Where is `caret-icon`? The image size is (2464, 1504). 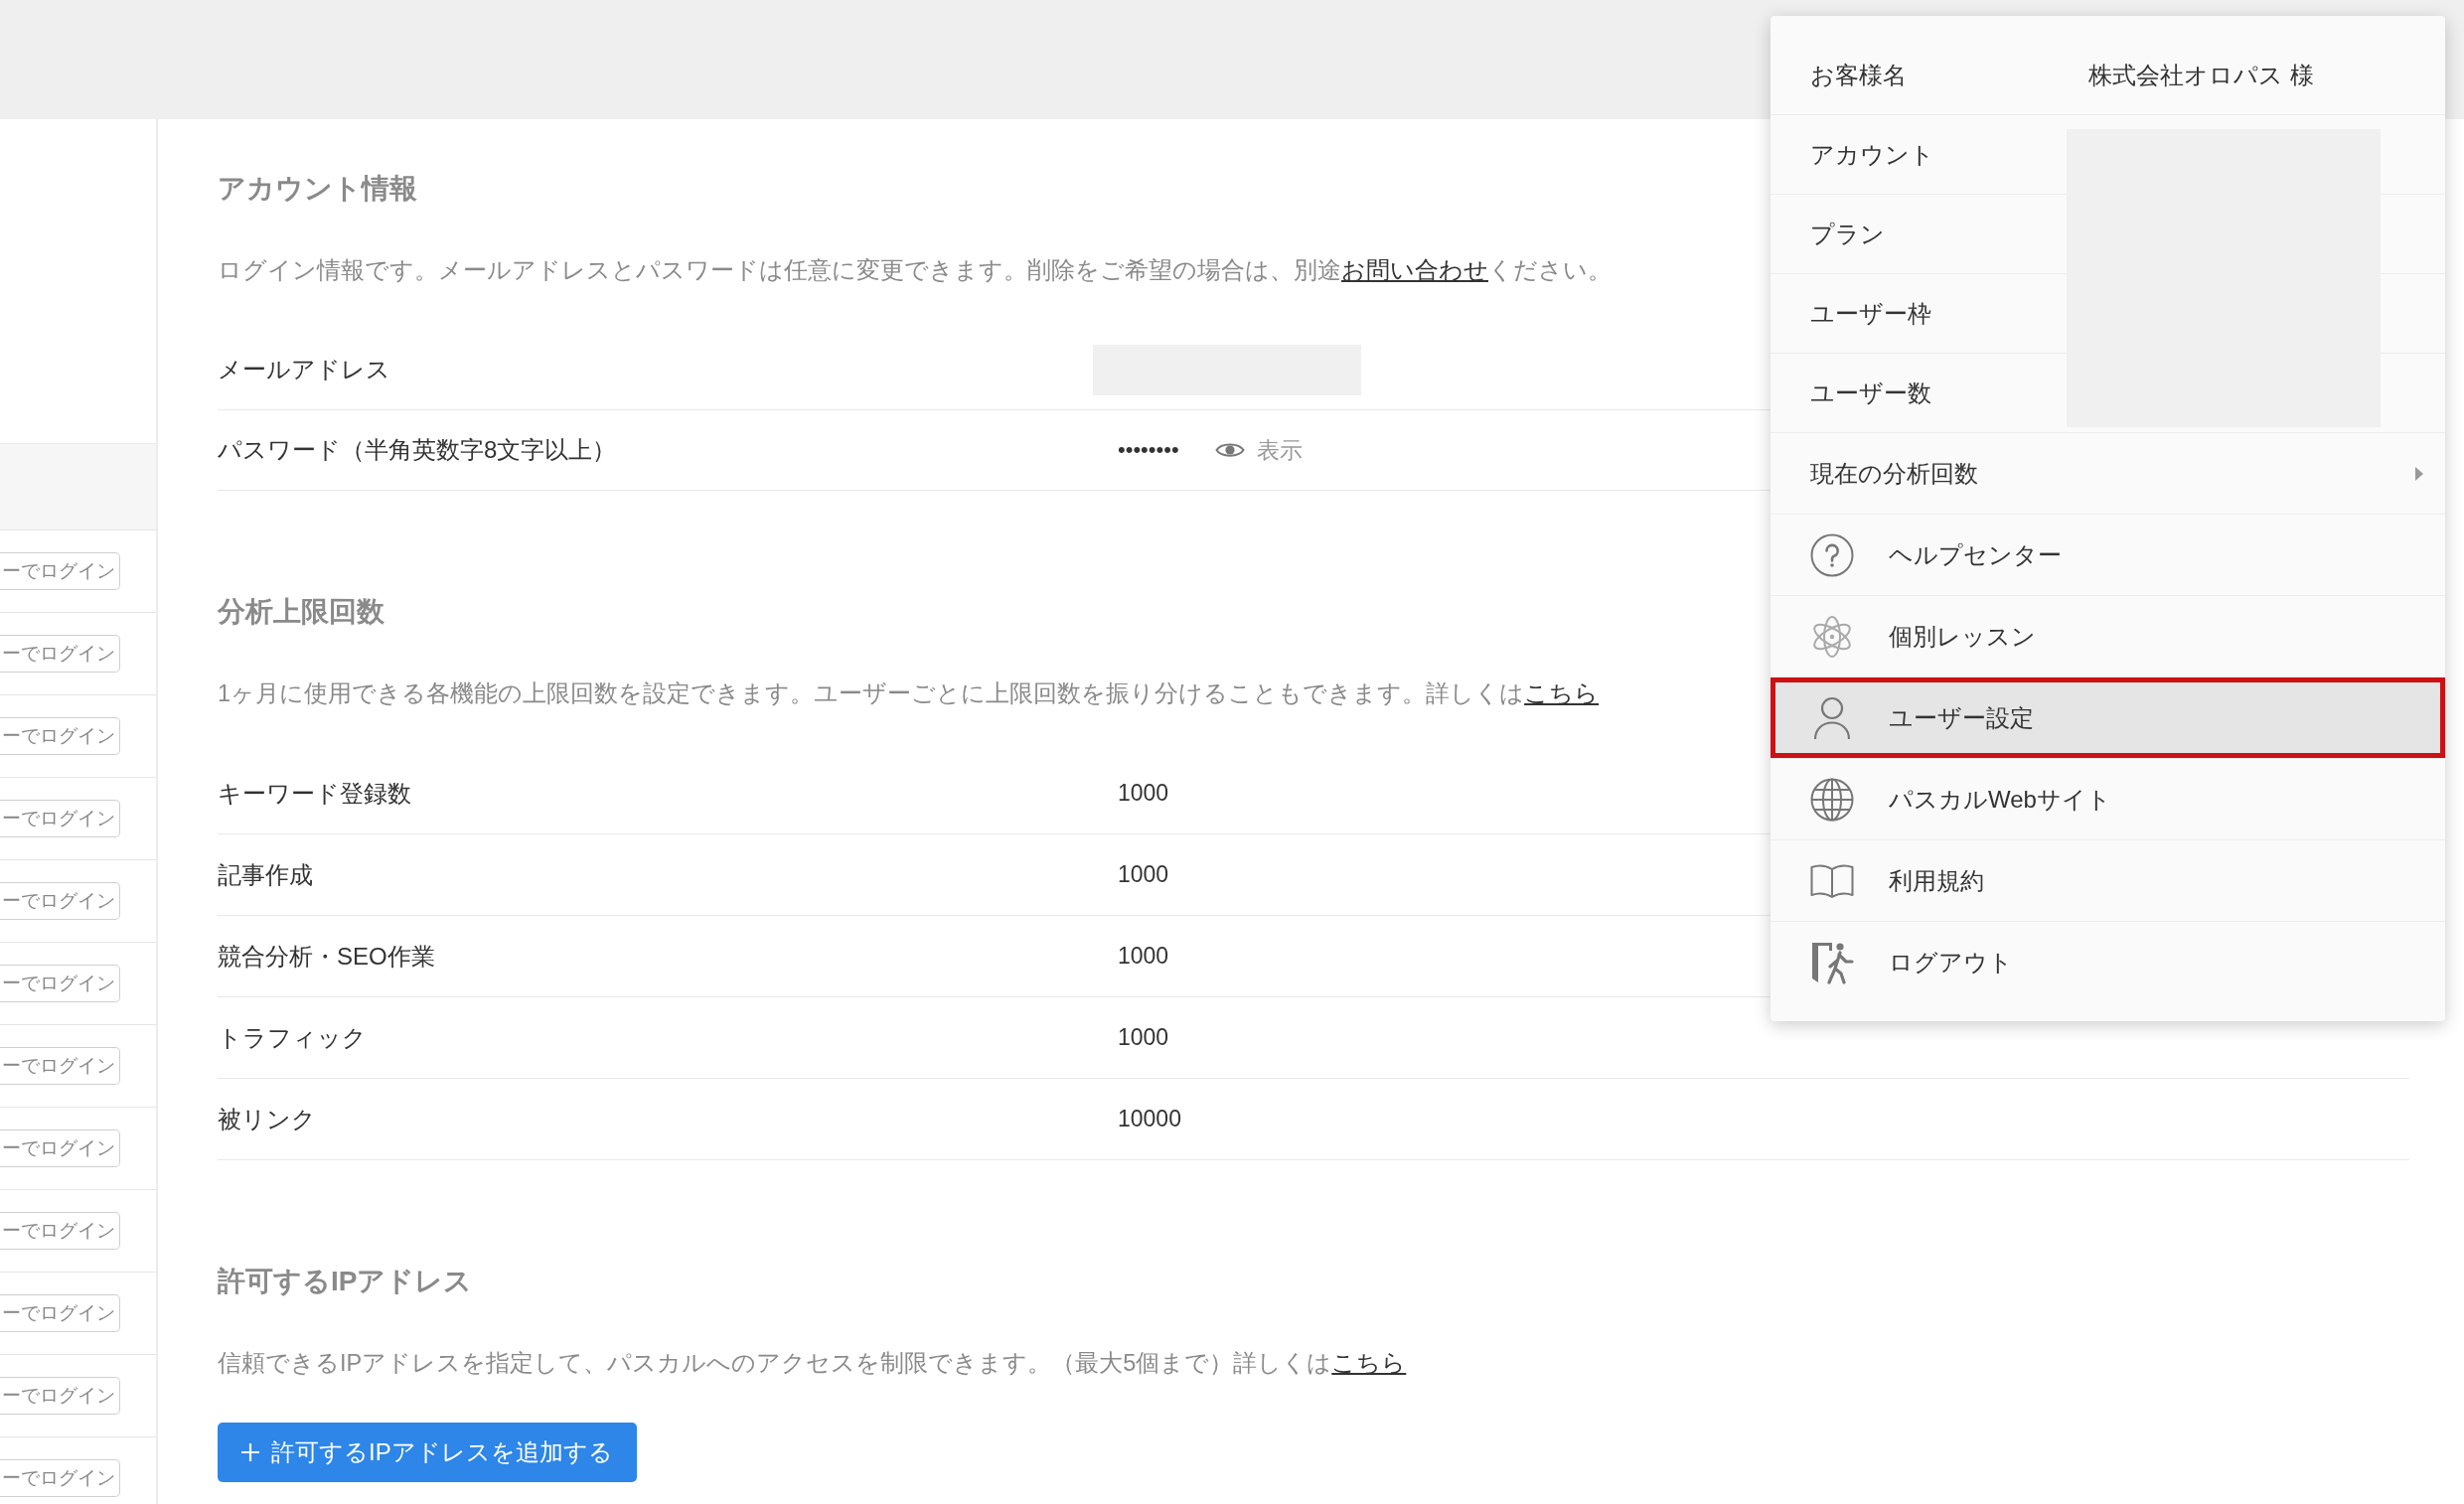
caret-icon is located at coordinates (2419, 473).